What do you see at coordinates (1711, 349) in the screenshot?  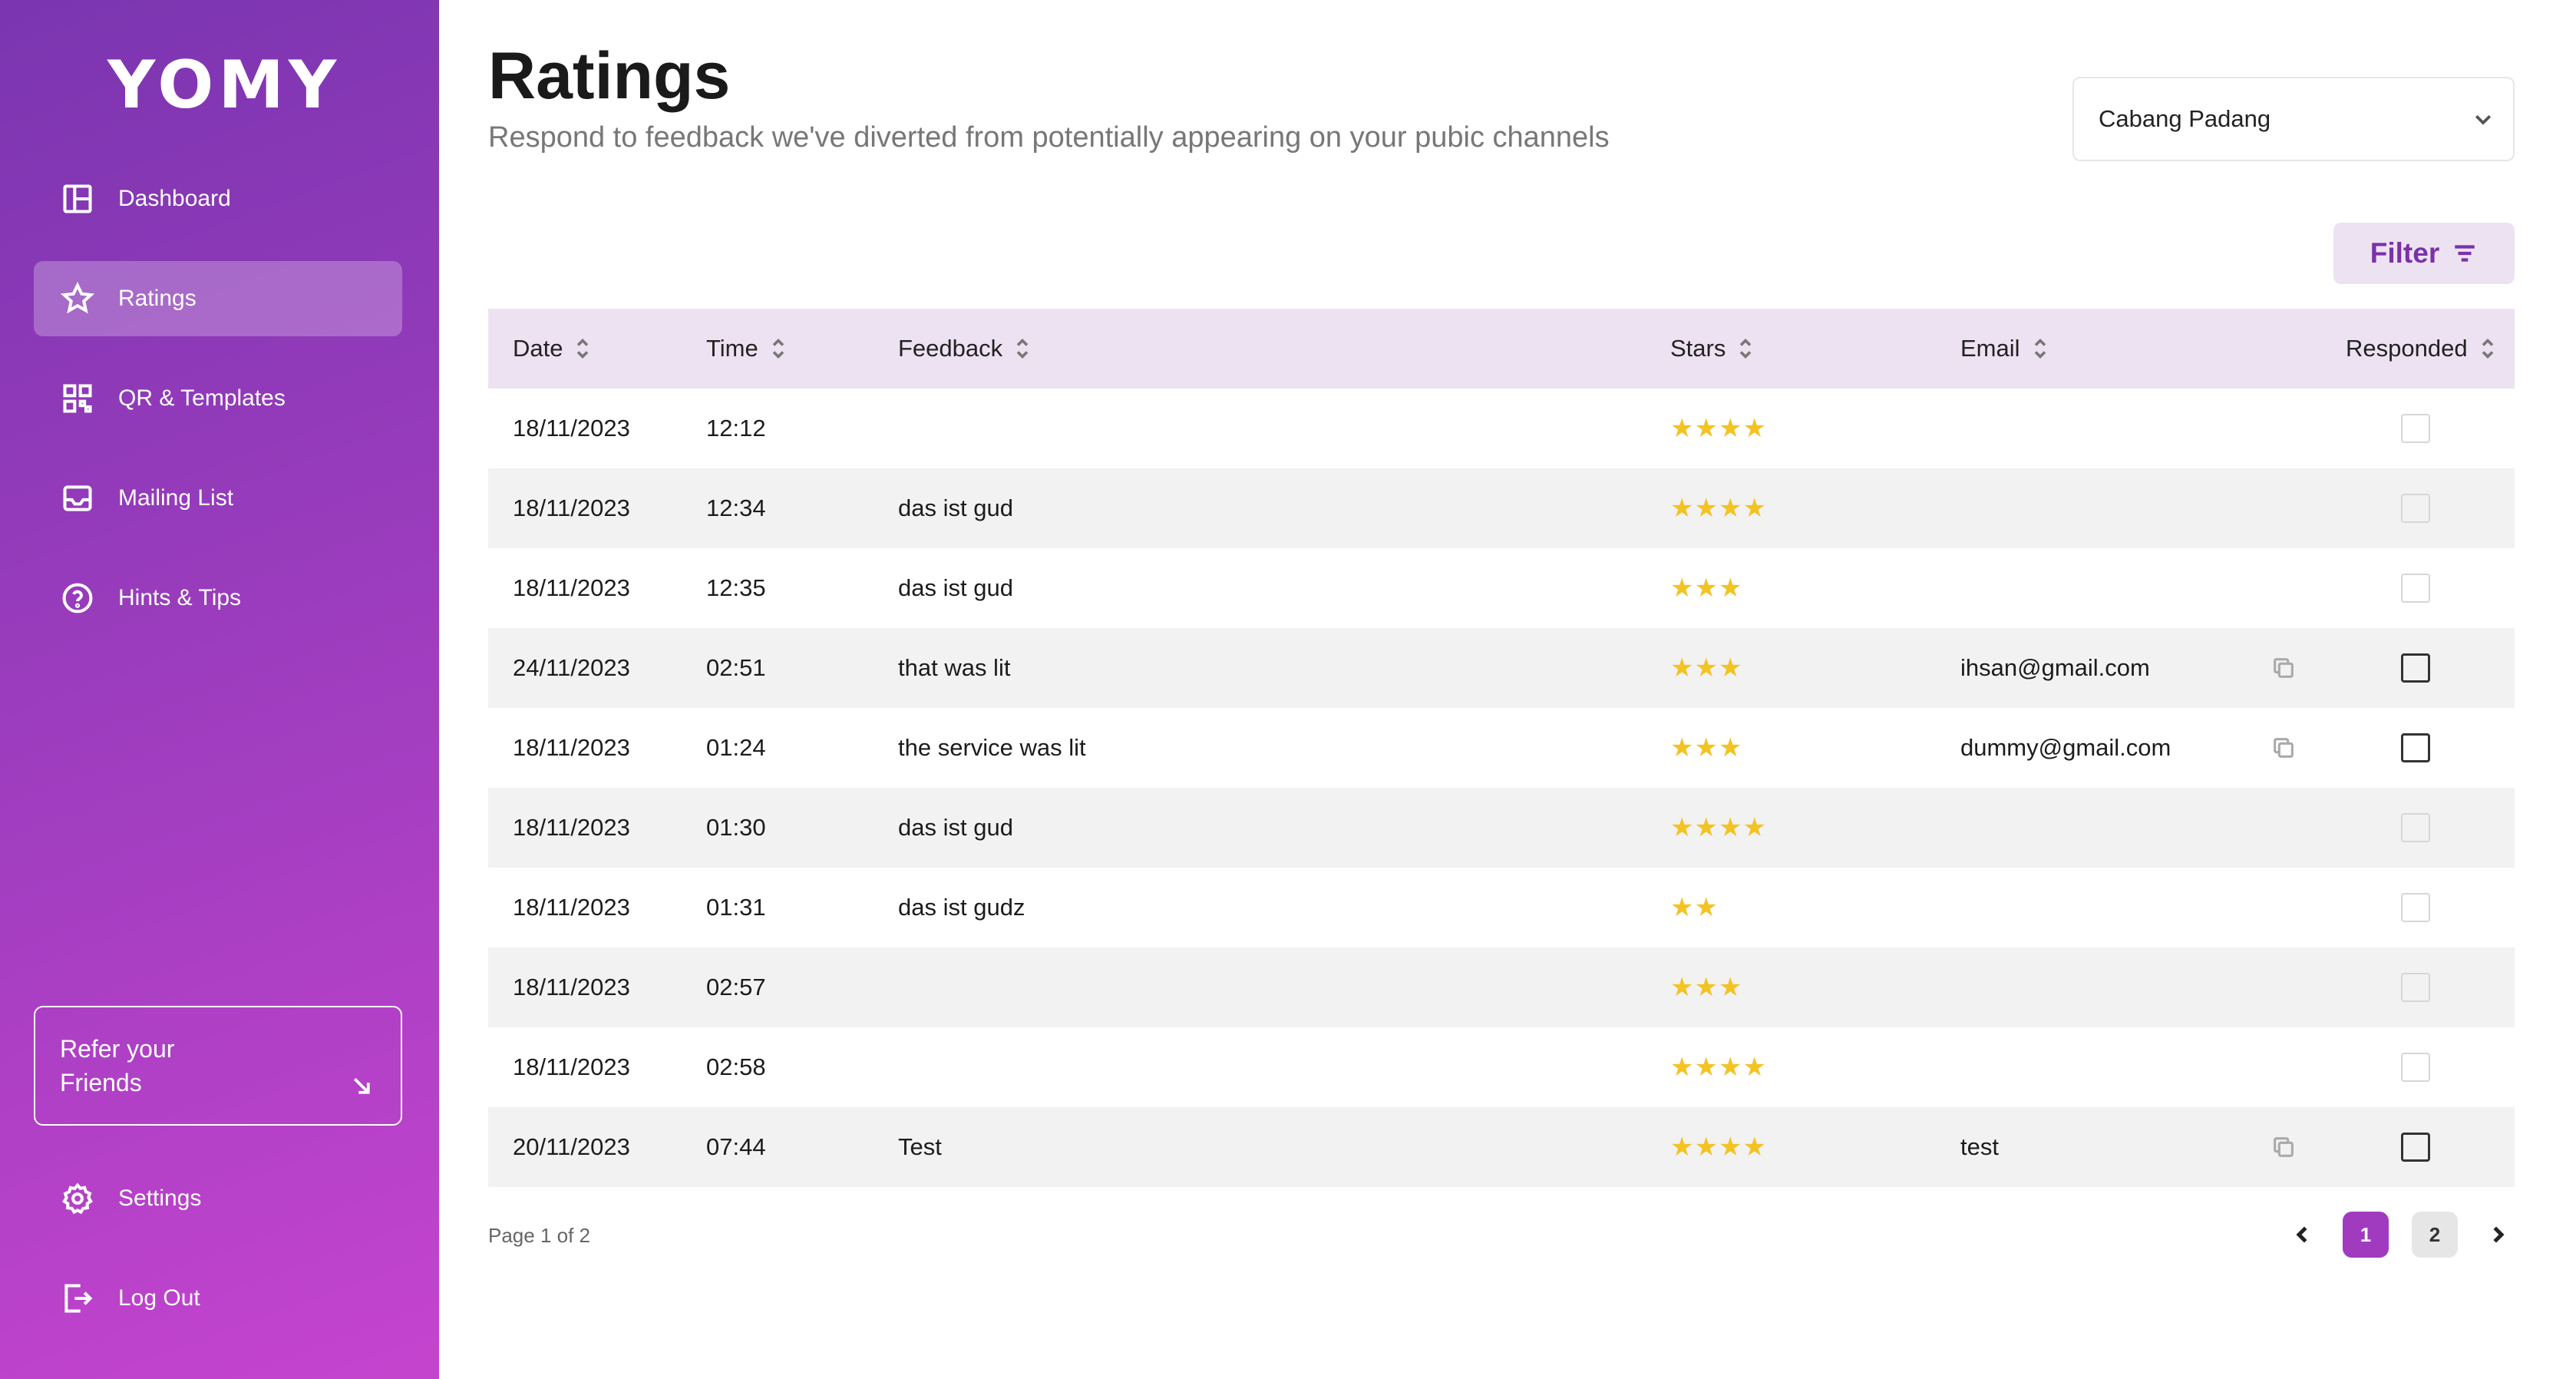 I see `column-header-stars: Stars` at bounding box center [1711, 349].